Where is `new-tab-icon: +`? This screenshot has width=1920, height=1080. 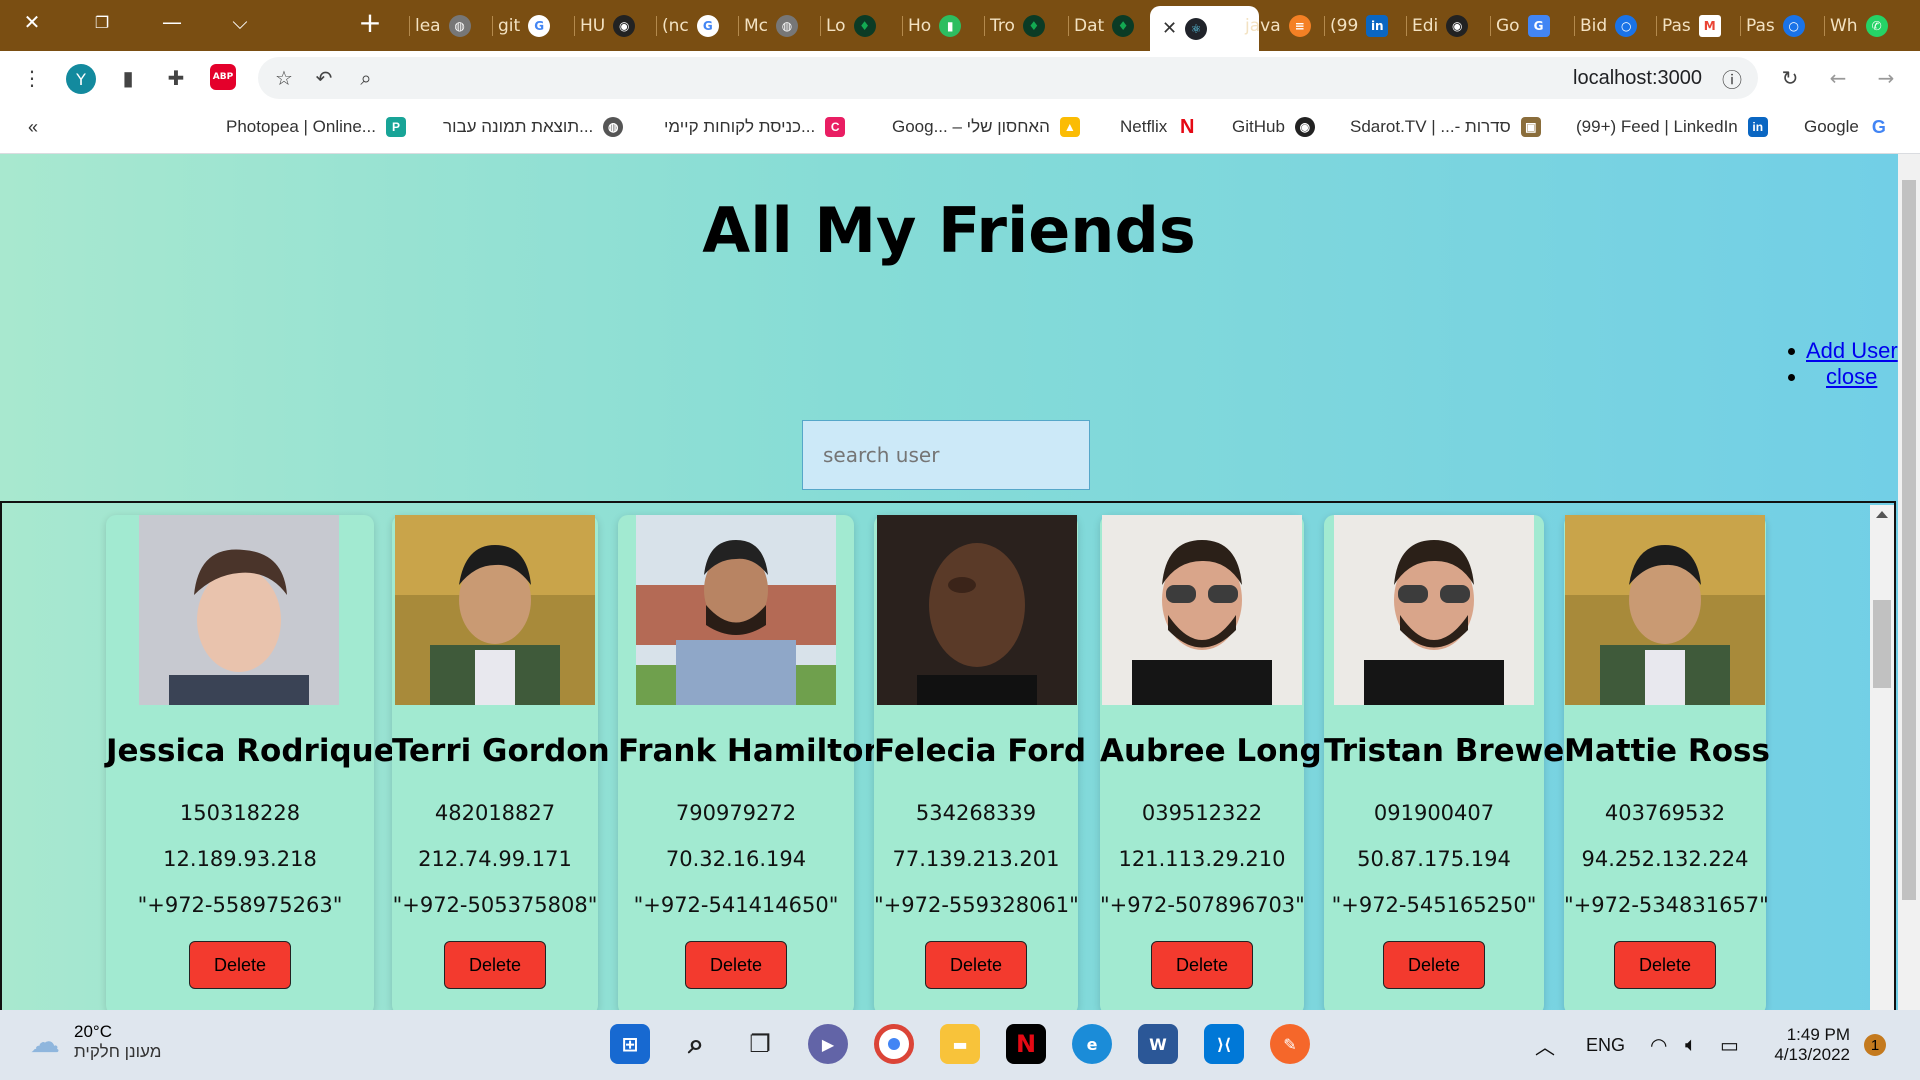
new-tab-icon: + is located at coordinates (370, 22).